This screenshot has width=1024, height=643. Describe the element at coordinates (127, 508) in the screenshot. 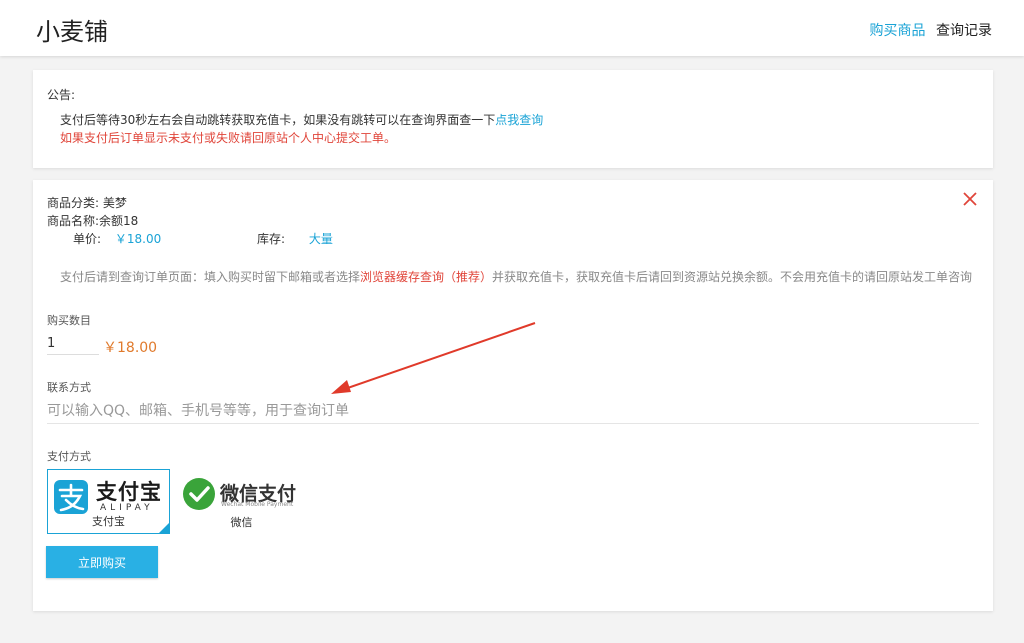

I see `alipay-logo-sub: ALIPAY` at that location.